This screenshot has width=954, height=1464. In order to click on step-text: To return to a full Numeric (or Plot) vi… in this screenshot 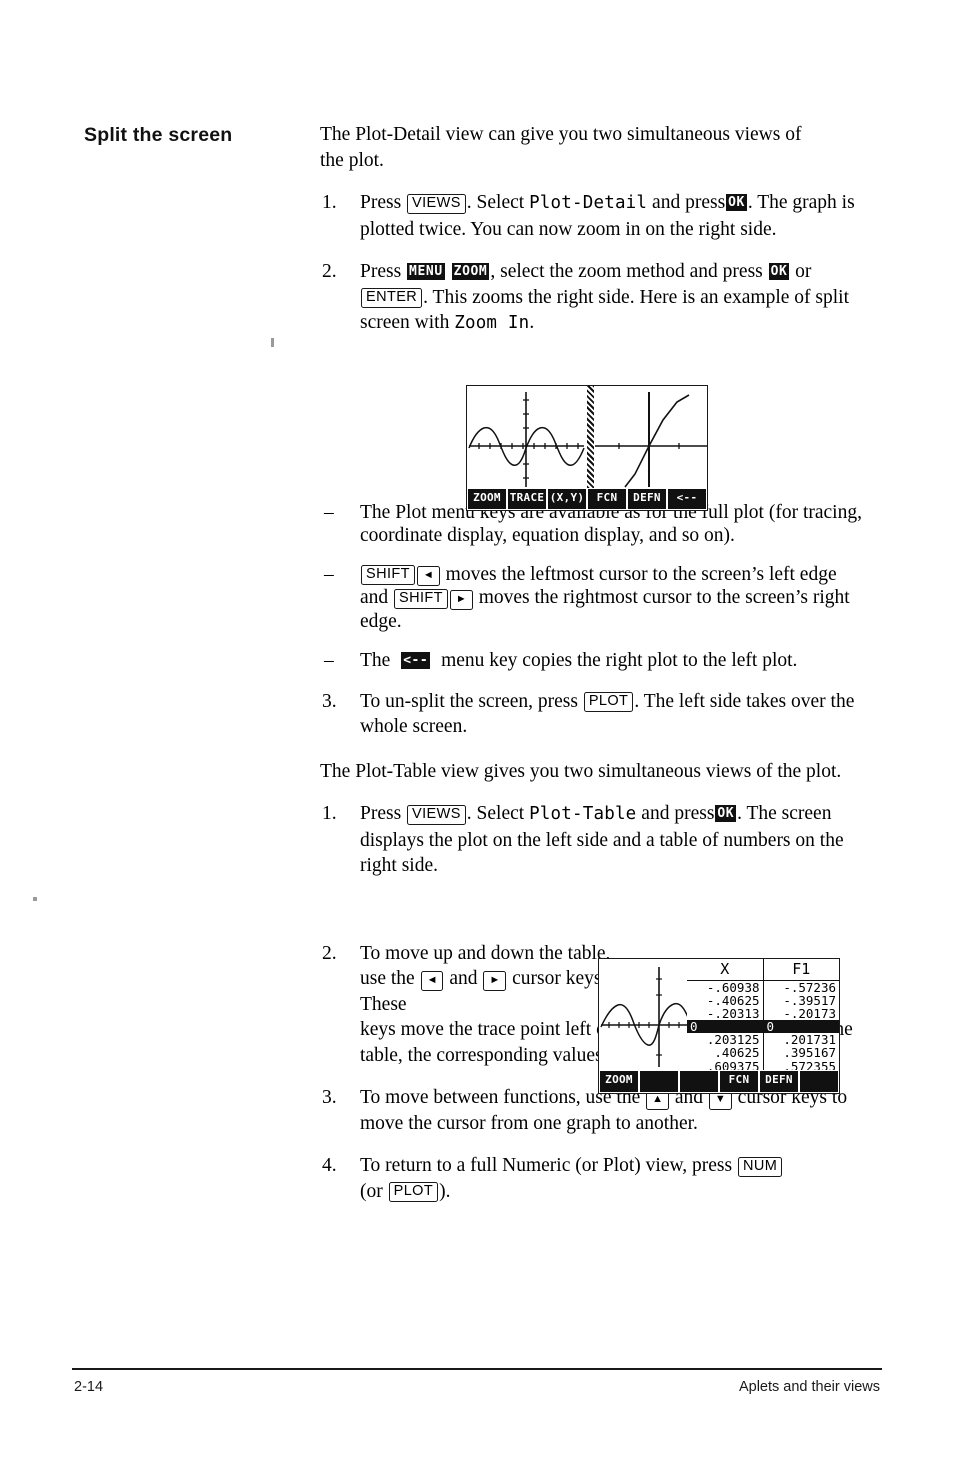, I will do `click(546, 1165)`.